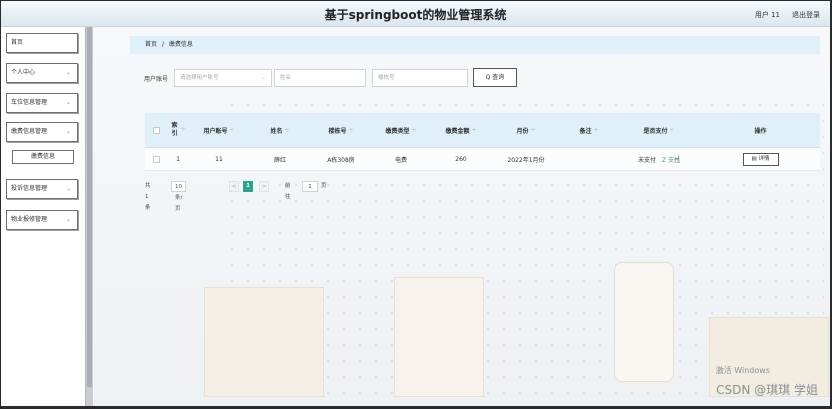 The height and width of the screenshot is (409, 832). I want to click on col-actions: 操作, so click(760, 130).